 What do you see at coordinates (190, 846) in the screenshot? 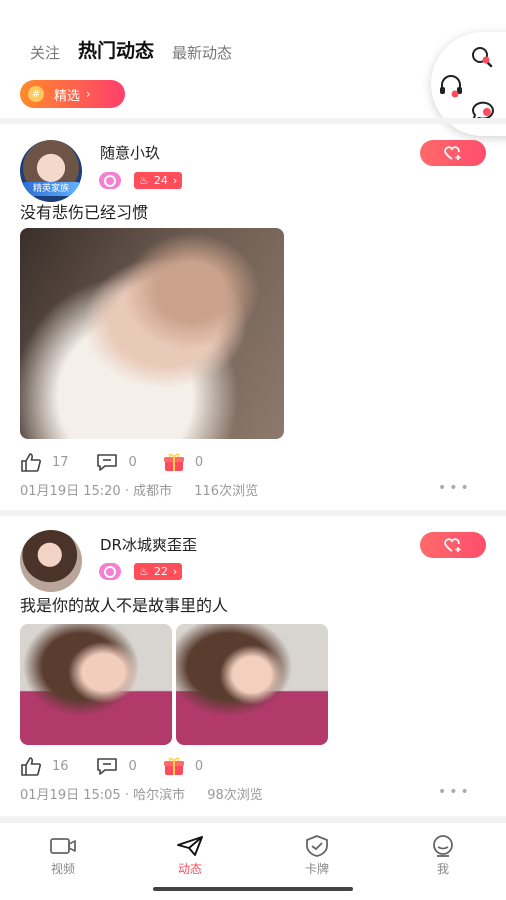
I see `paper-plane-icon` at bounding box center [190, 846].